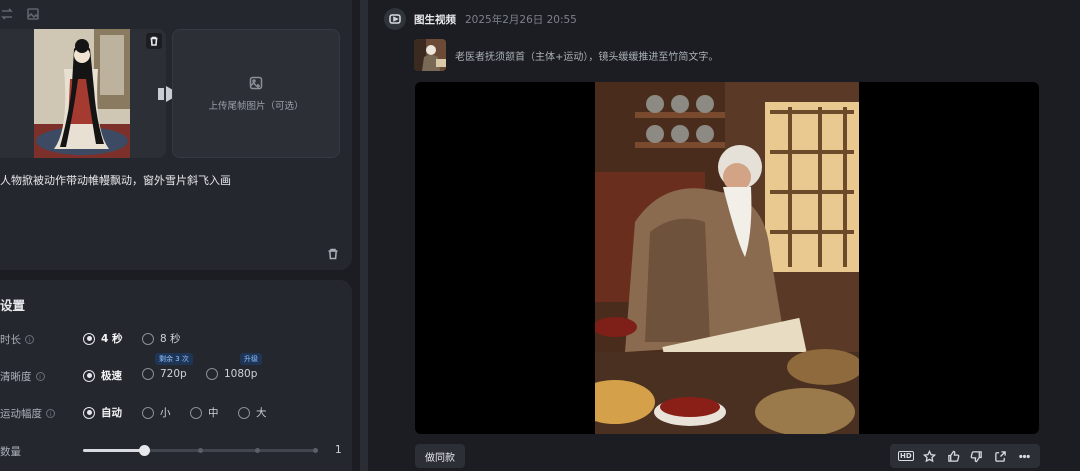 Image resolution: width=1080 pixels, height=471 pixels. I want to click on motion-option-small: 小, so click(156, 412).